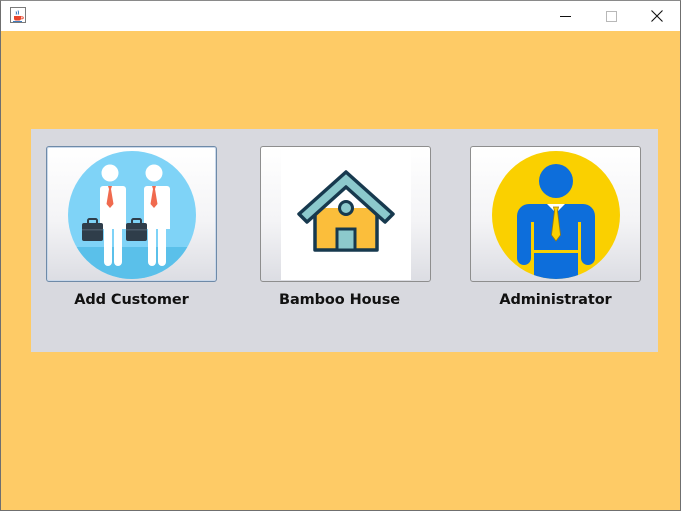  I want to click on administrator-label: Administrator, so click(555, 300).